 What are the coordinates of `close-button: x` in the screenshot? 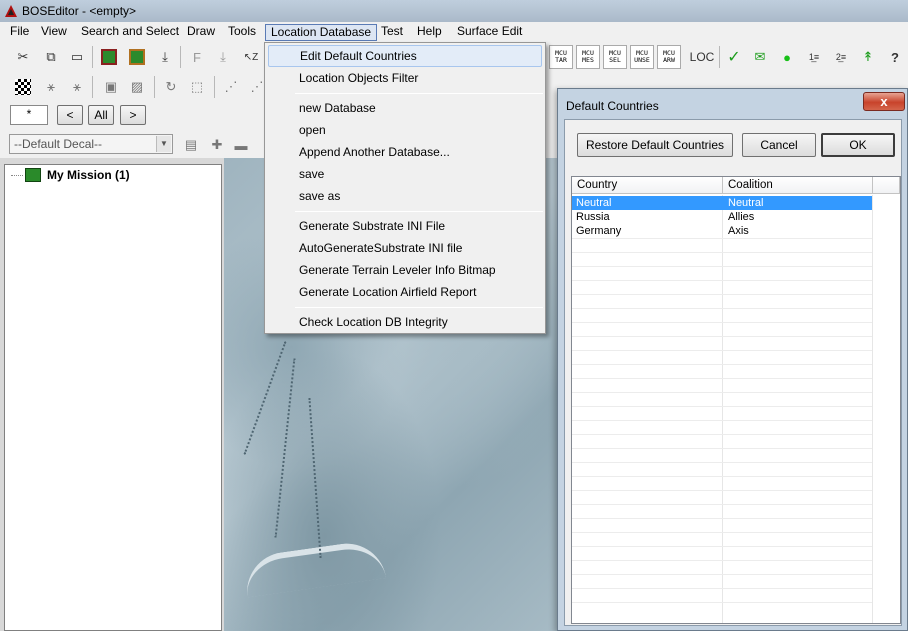 It's located at (884, 101).